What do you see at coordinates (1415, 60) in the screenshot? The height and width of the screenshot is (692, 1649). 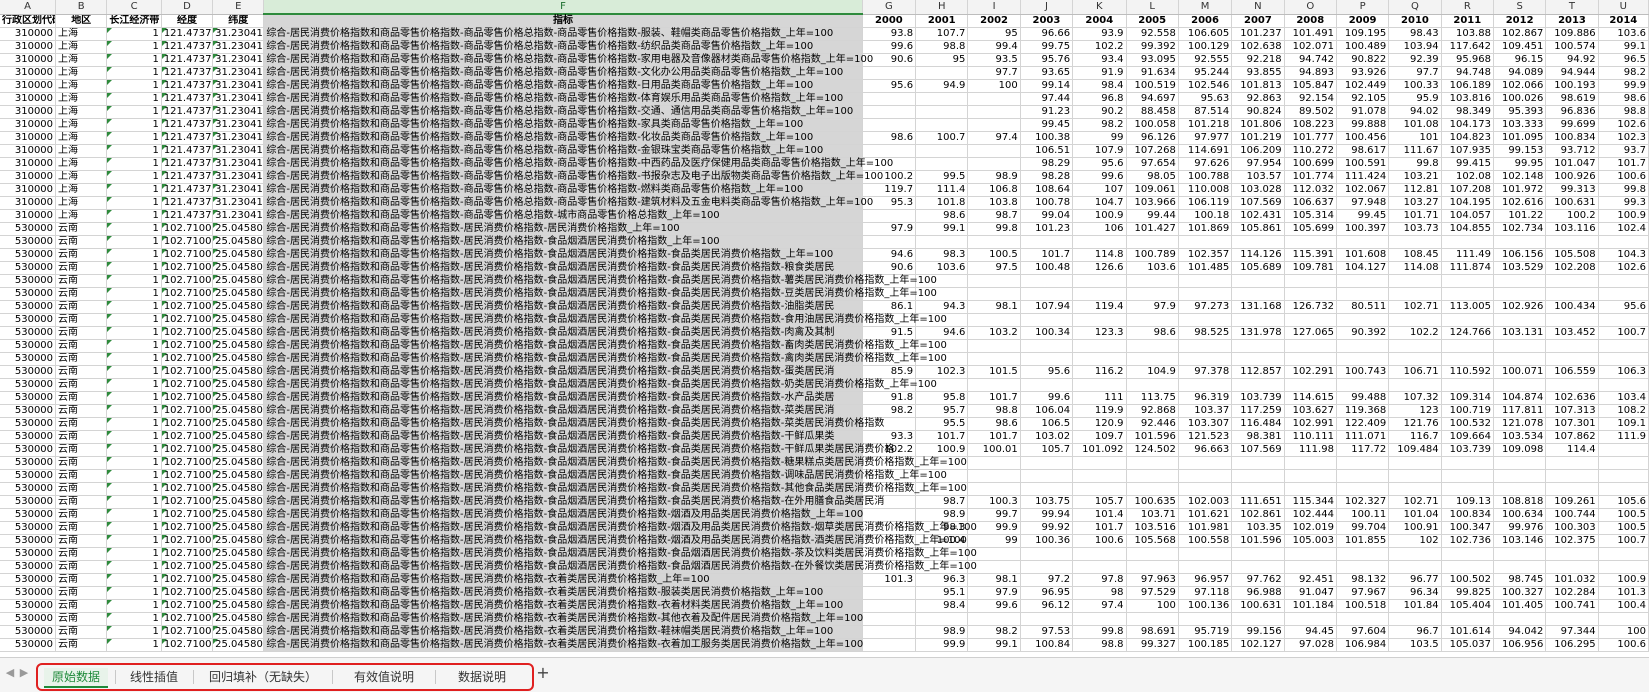 I see `table-cell: 92.39` at bounding box center [1415, 60].